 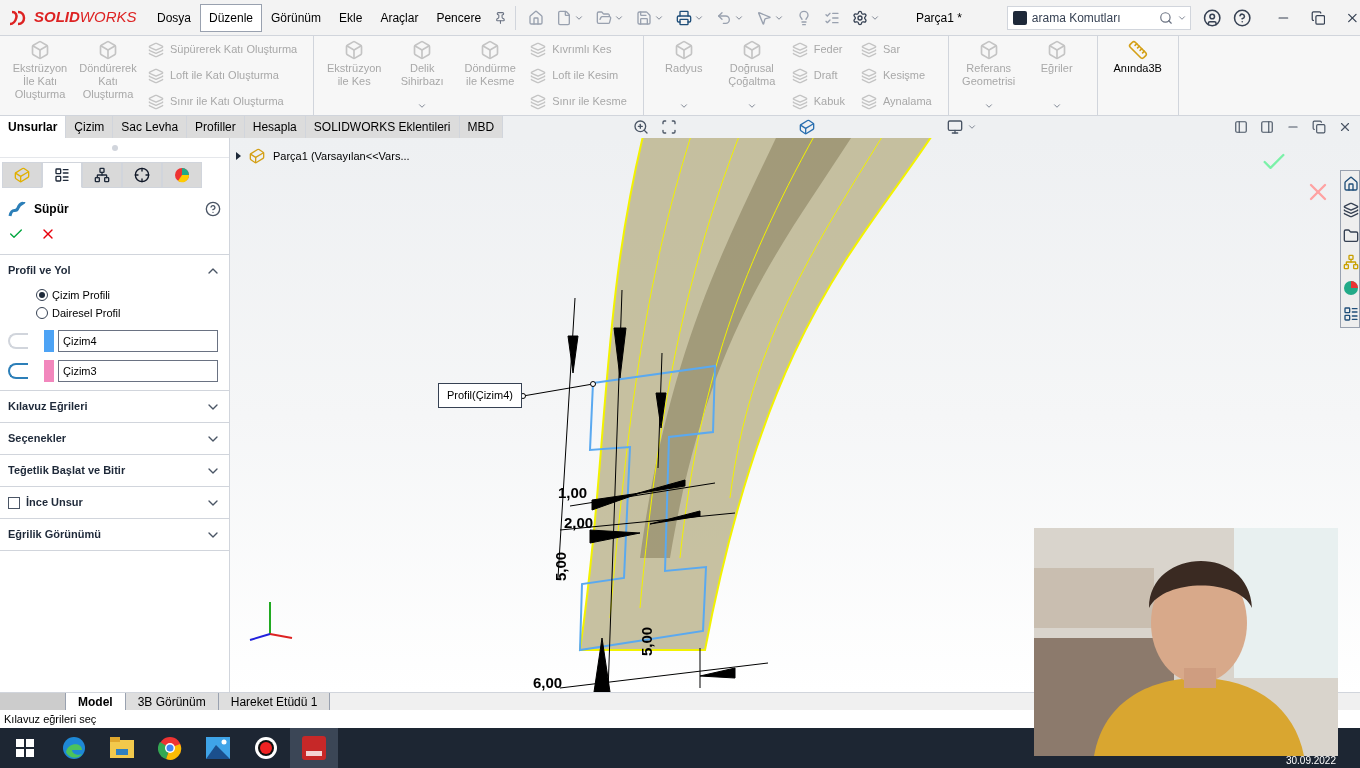 I want to click on section-title: Profil ve Yol, so click(x=103, y=270).